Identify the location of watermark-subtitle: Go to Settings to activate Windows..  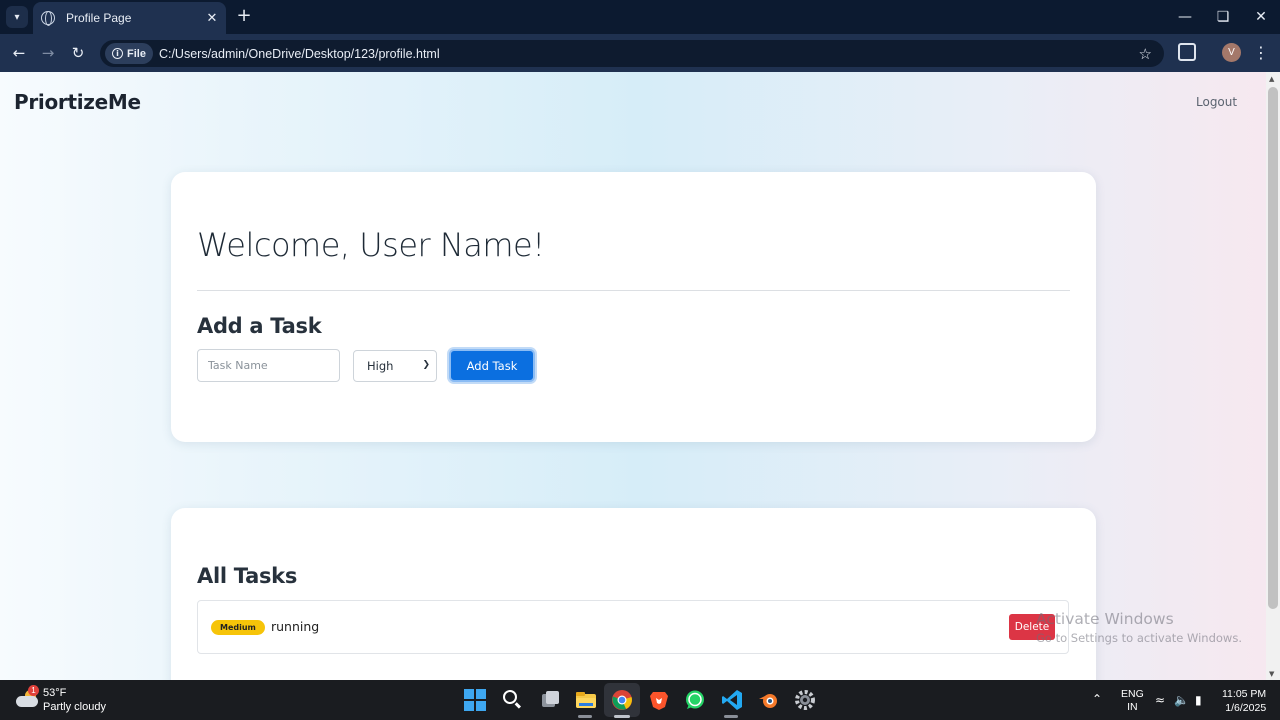
(1139, 638).